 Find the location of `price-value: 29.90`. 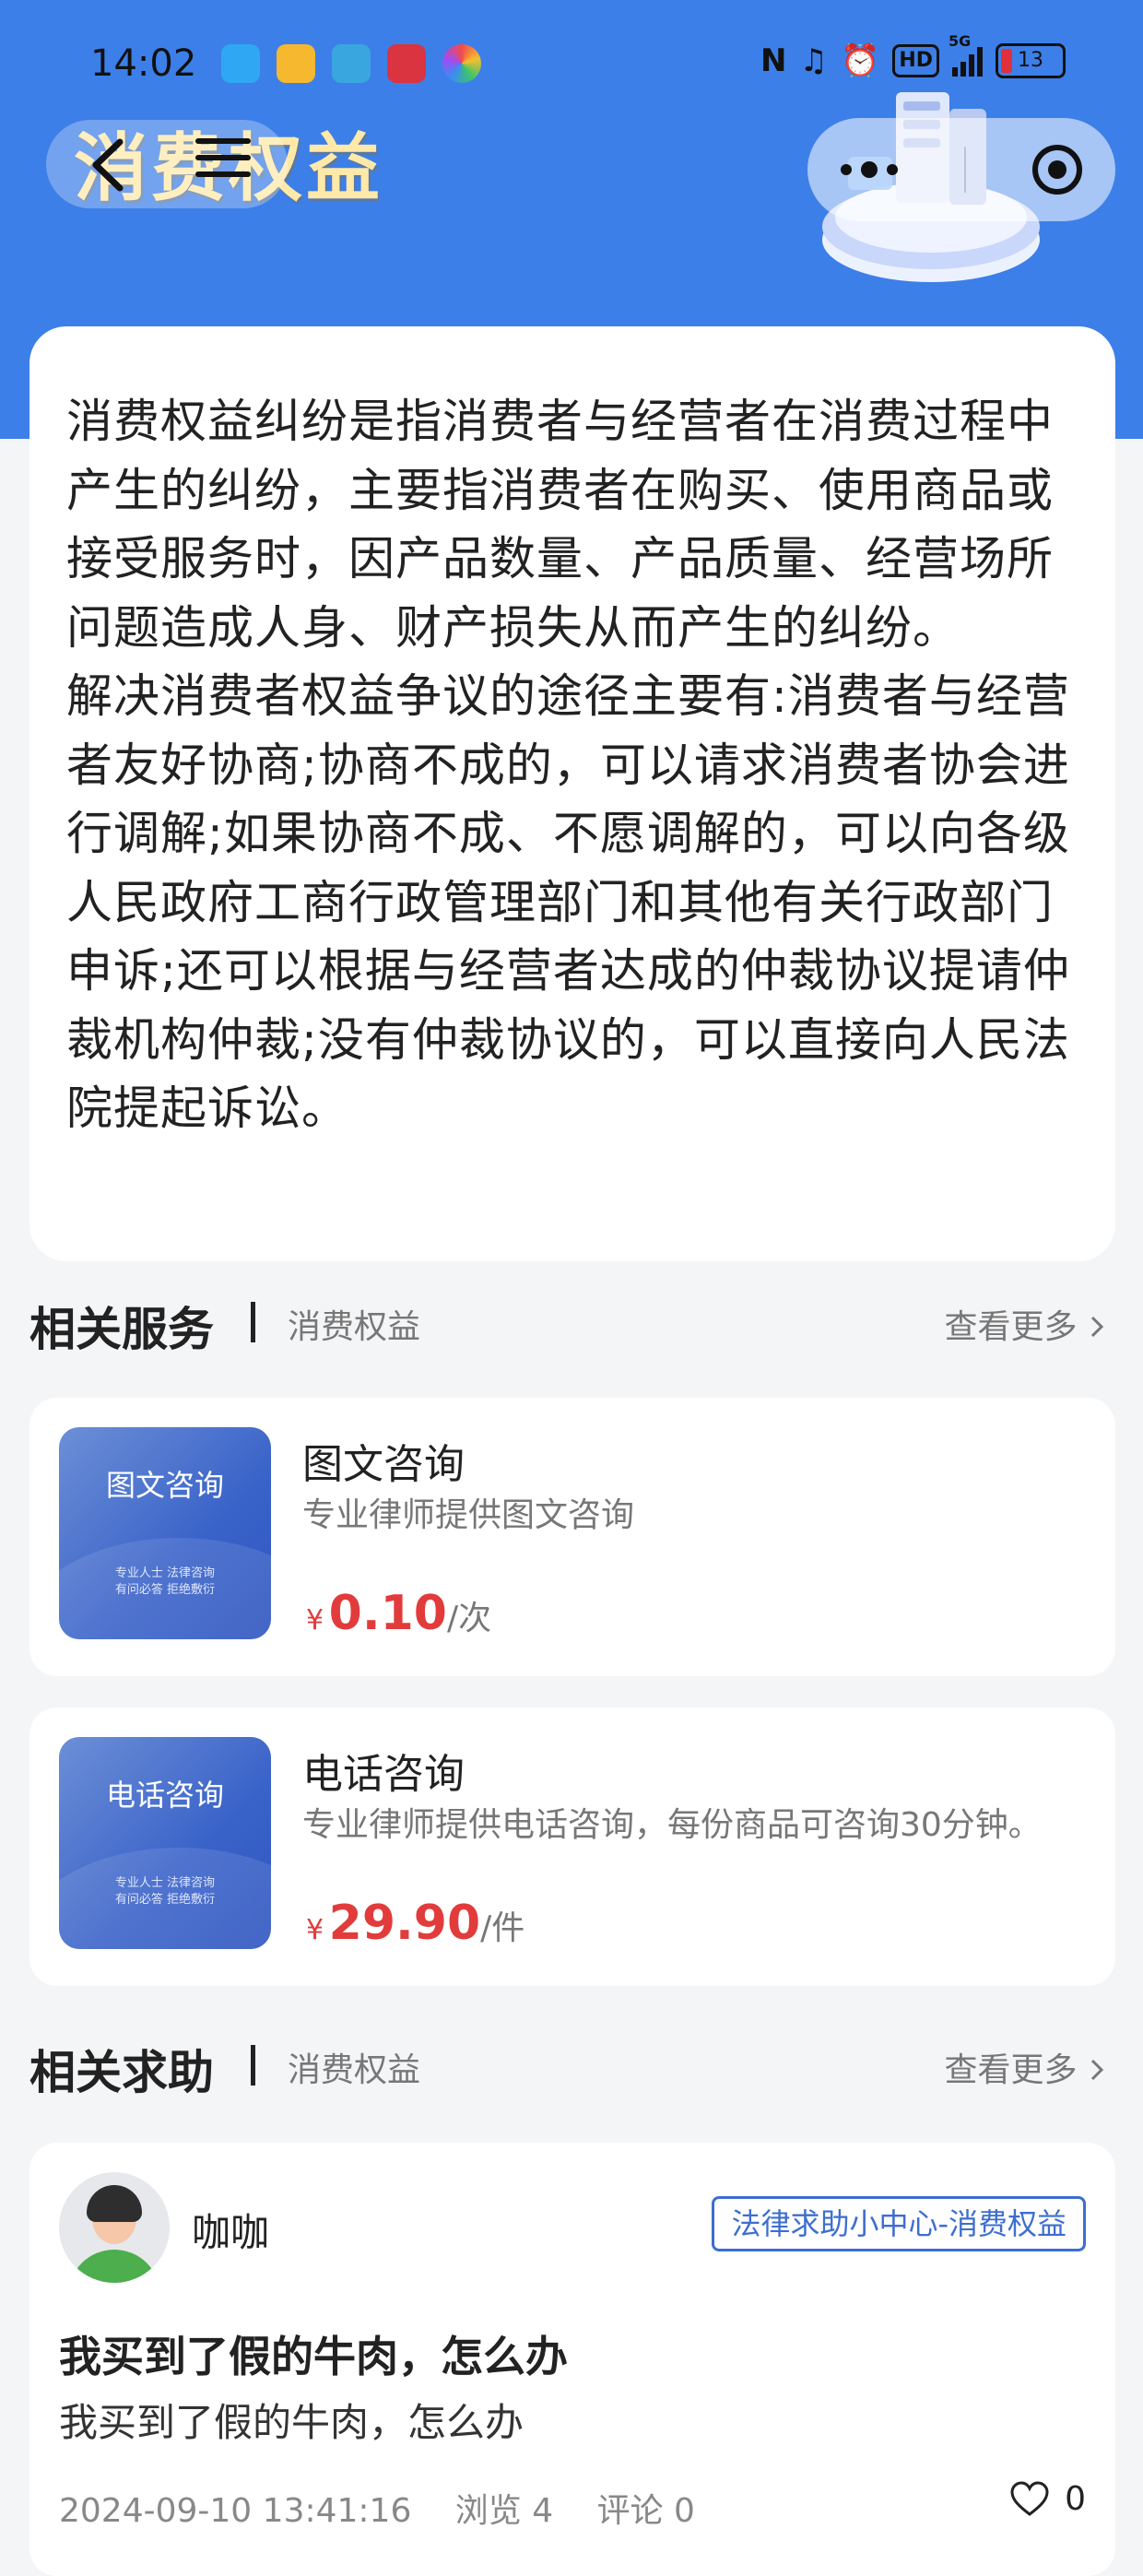

price-value: 29.90 is located at coordinates (404, 1923).